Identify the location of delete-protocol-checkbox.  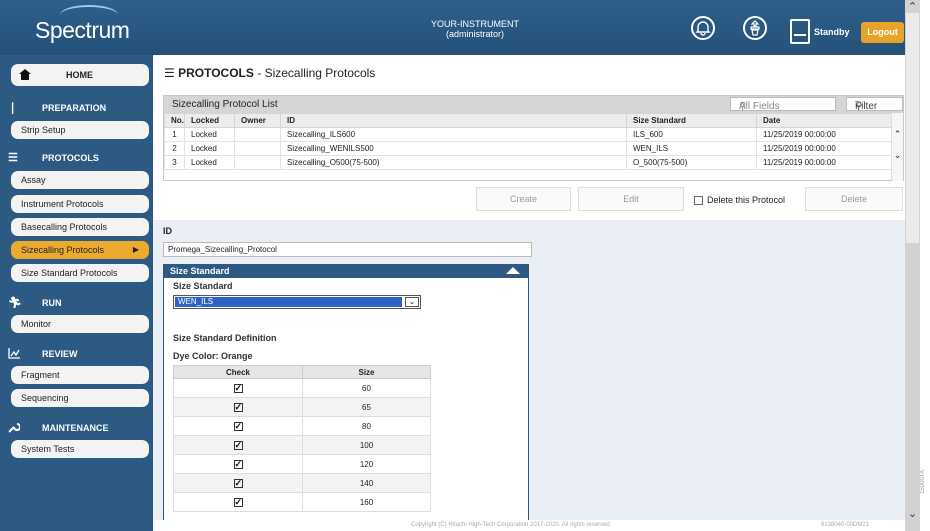
(698, 200).